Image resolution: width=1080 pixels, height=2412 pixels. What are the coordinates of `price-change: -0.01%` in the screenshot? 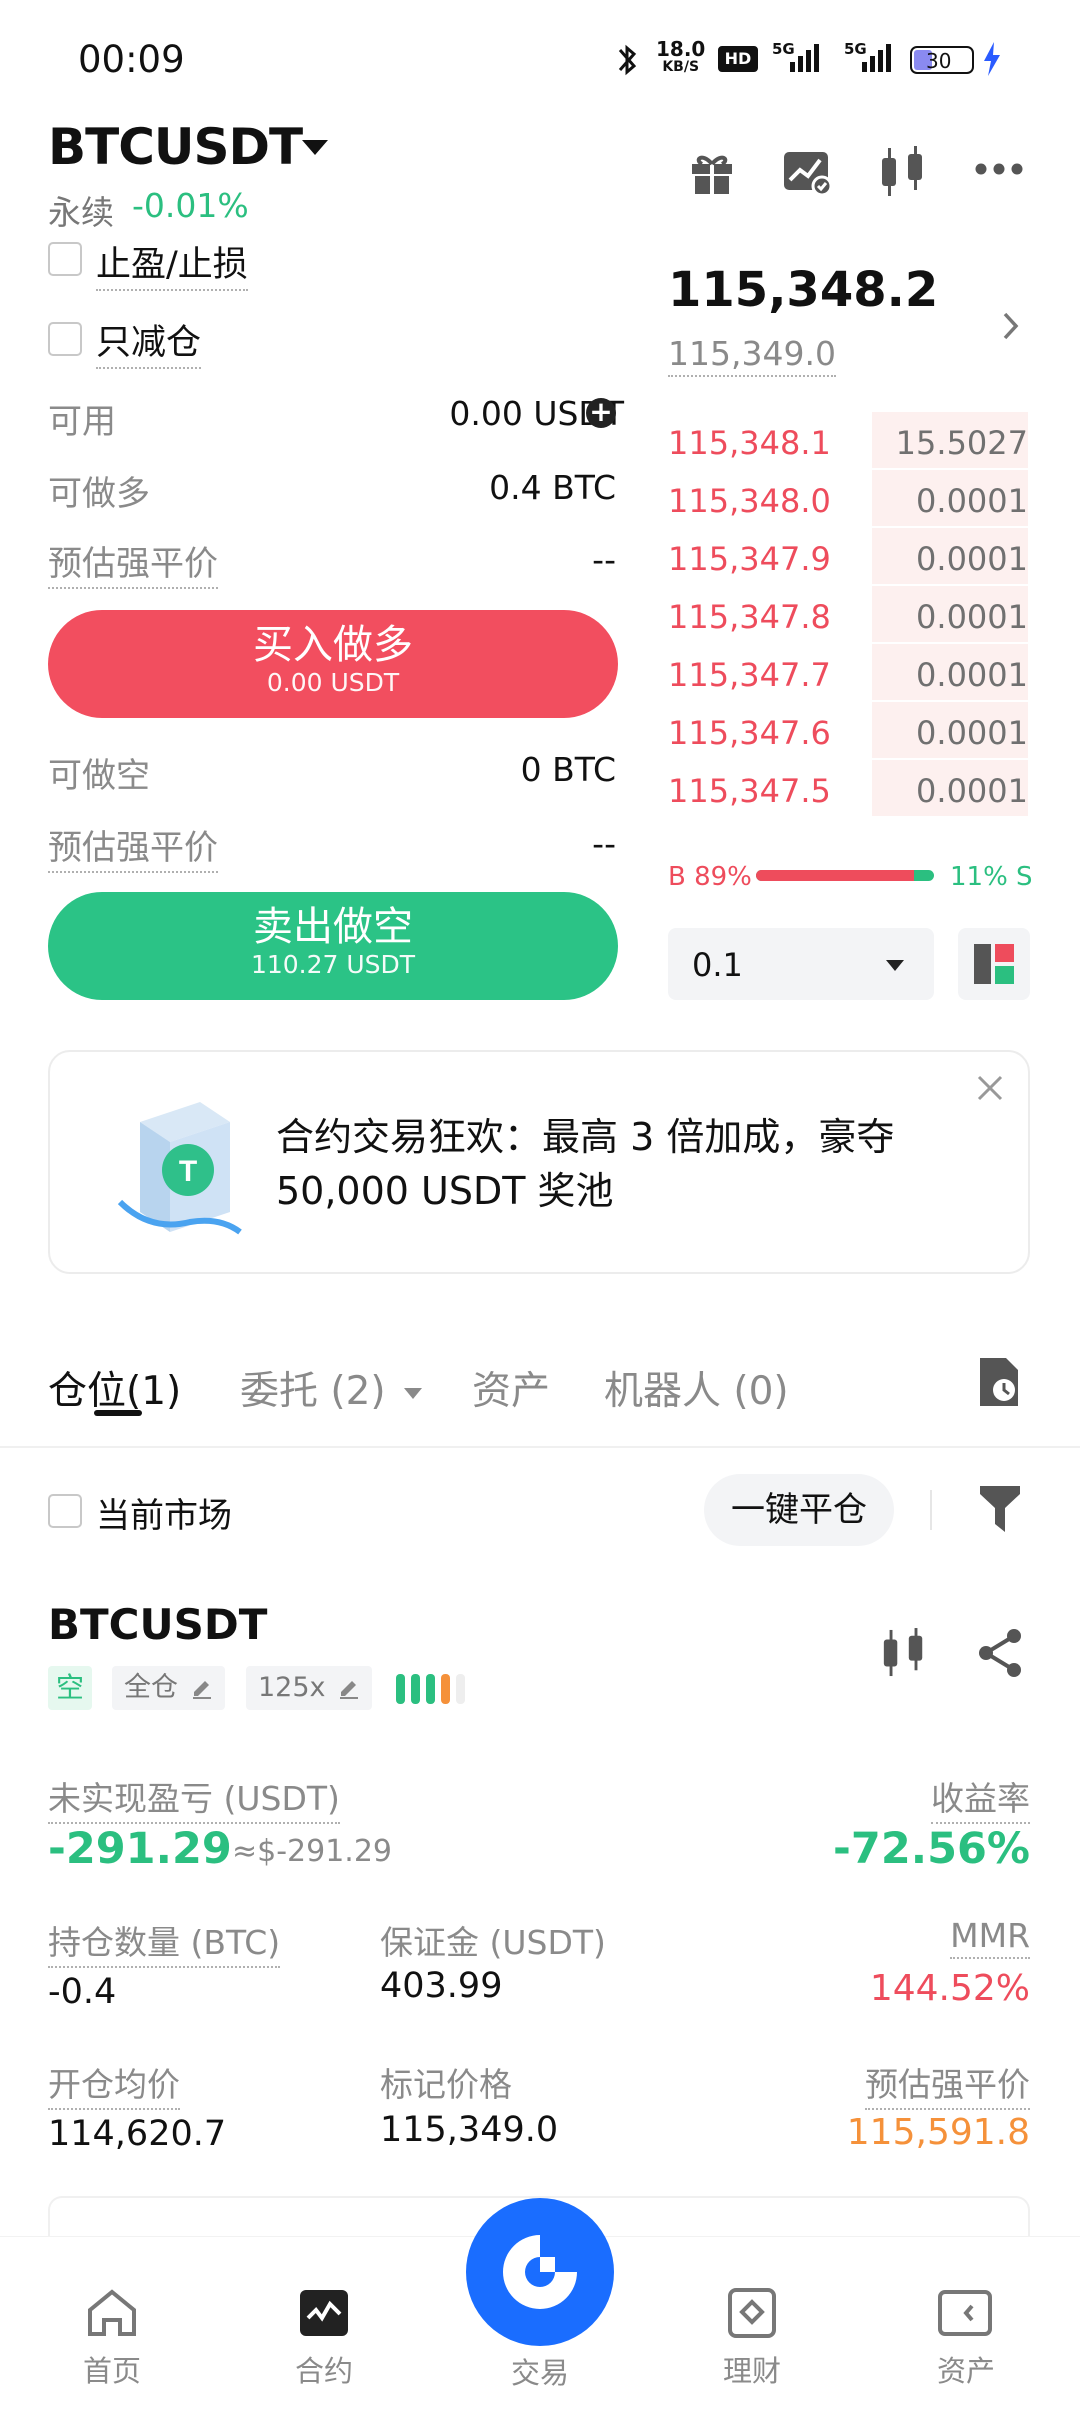 It's located at (190, 205).